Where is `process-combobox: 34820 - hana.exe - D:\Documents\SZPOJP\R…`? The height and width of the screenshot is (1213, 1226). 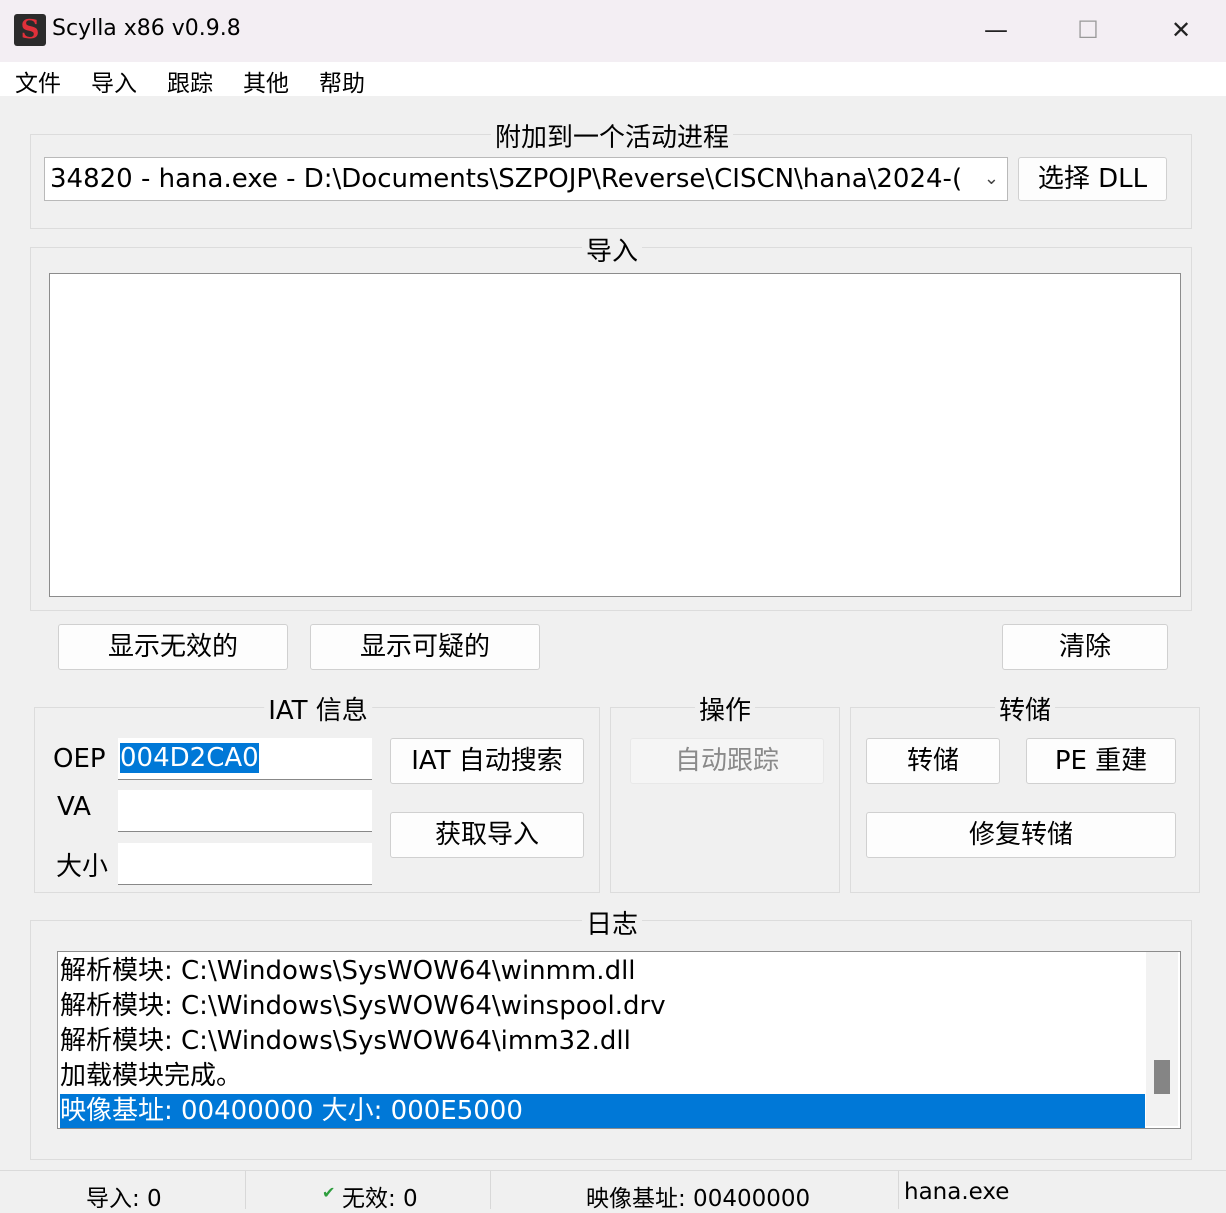 process-combobox: 34820 - hana.exe - D:\Documents\SZPOJP\R… is located at coordinates (526, 179).